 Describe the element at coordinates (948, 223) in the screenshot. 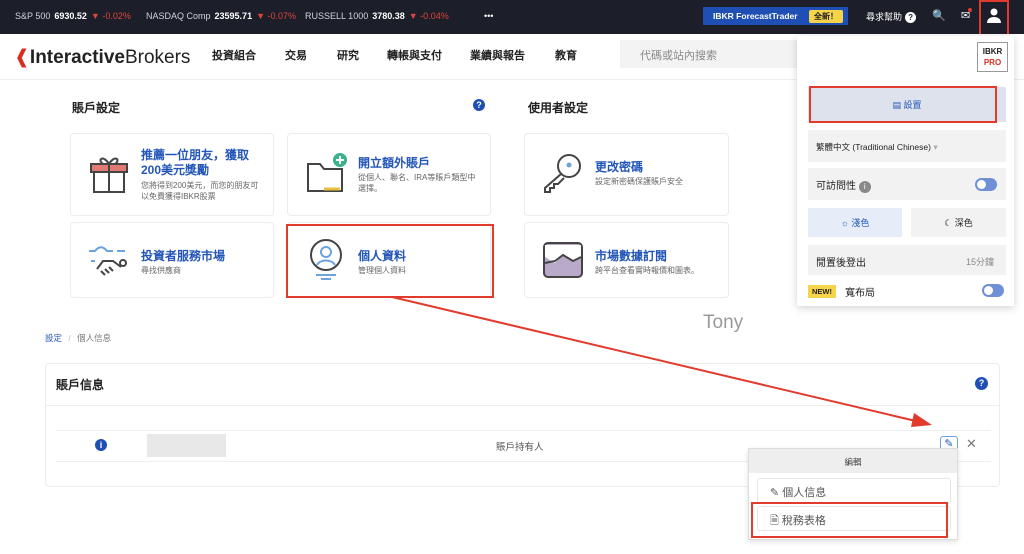

I see `moon-icon: ☾` at that location.